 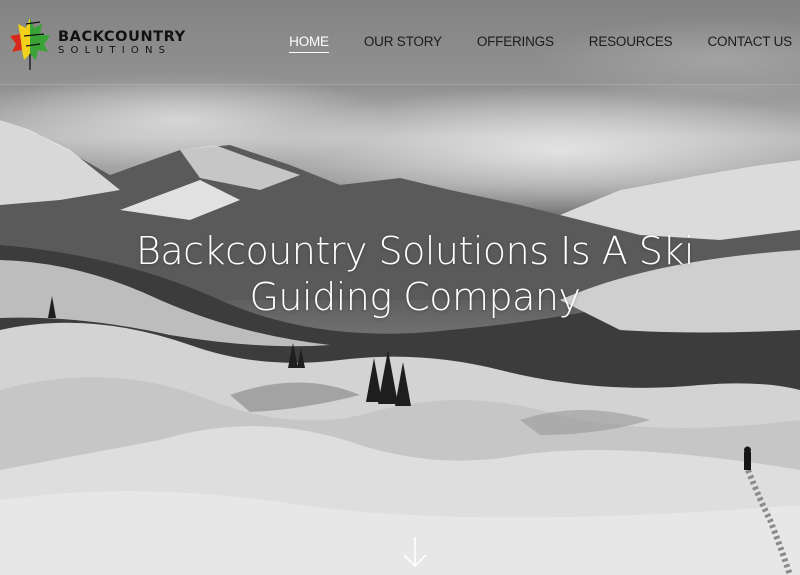 I want to click on brand-name-line2: SOLUTIONS, so click(x=115, y=51).